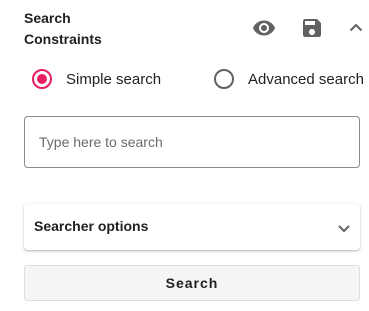 The image size is (369, 311). What do you see at coordinates (306, 79) in the screenshot?
I see `advanced-search-label: Advanced search` at bounding box center [306, 79].